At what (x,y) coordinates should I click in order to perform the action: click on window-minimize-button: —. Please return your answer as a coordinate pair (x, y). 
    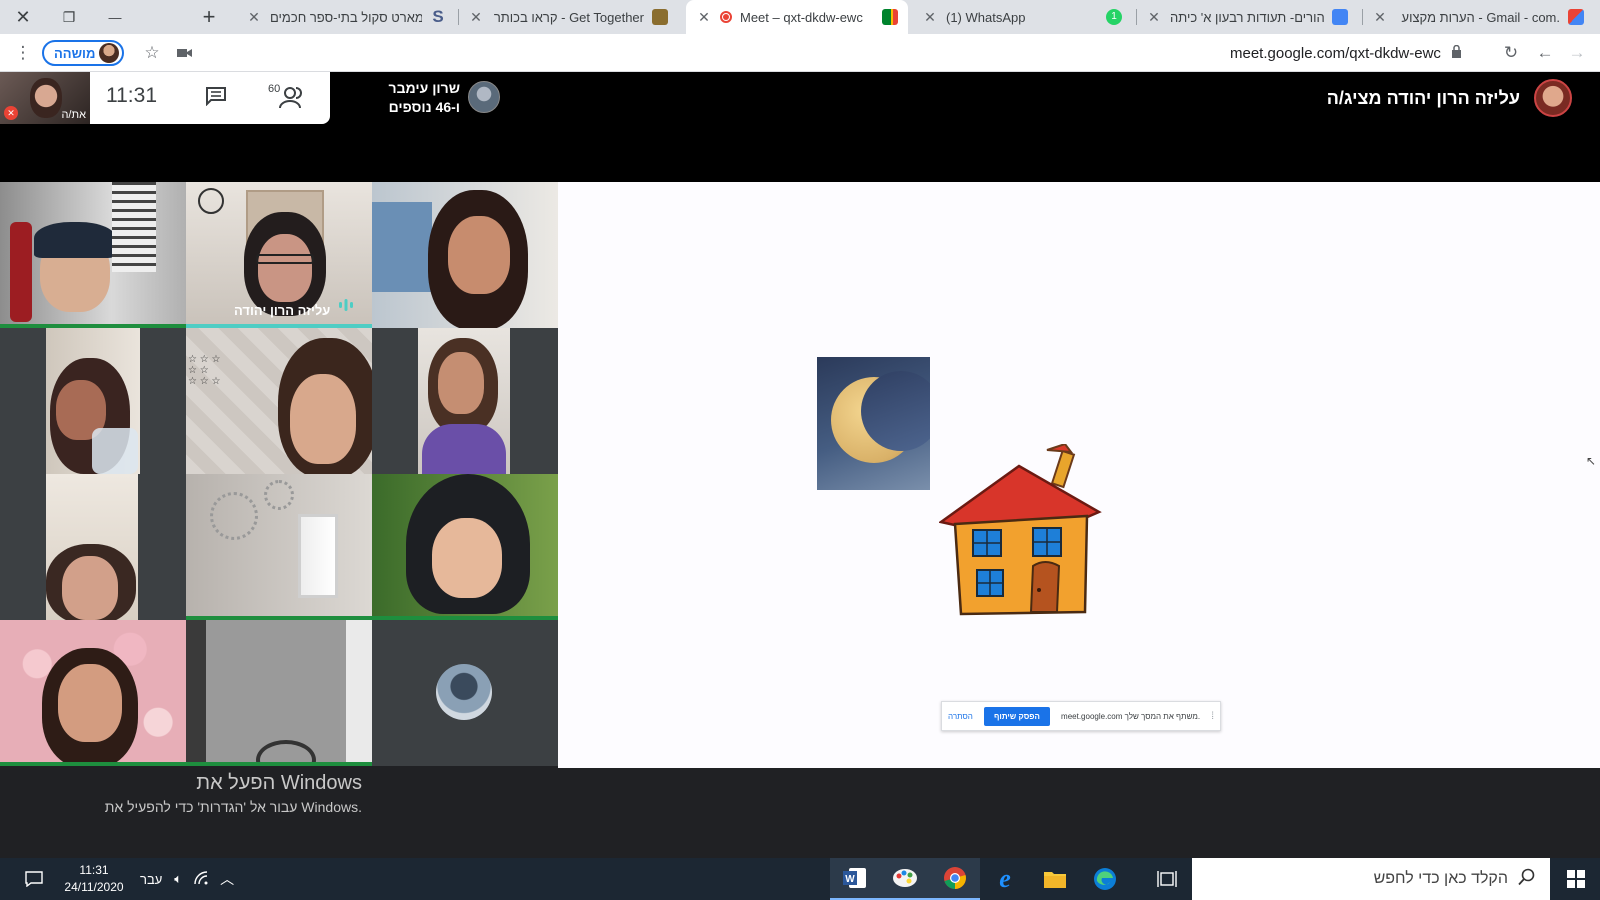
    Looking at the image, I should click on (115, 17).